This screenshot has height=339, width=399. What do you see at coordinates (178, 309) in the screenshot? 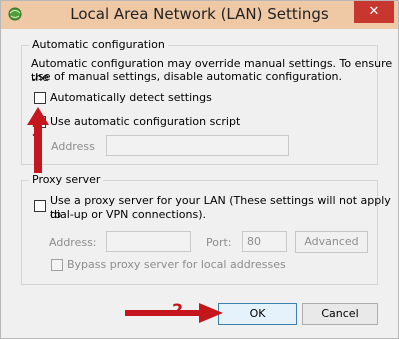
I see `annotation-marker-2: 2` at bounding box center [178, 309].